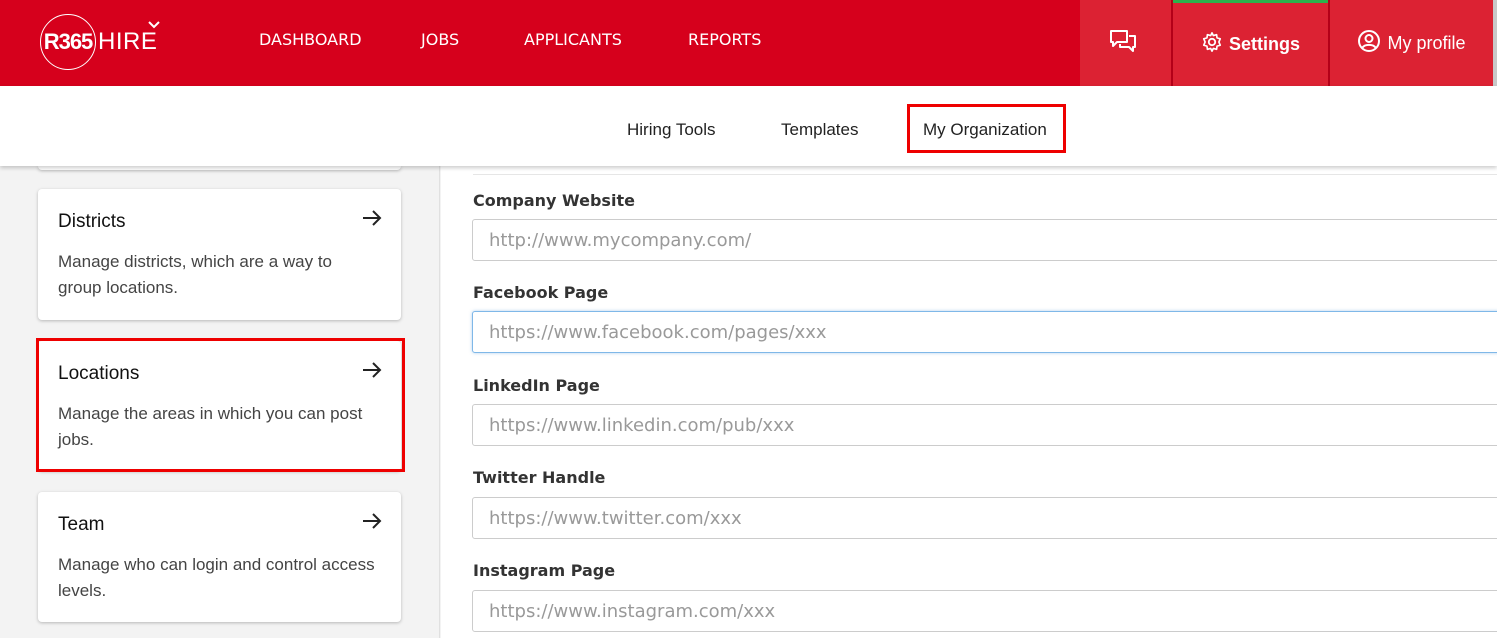 The height and width of the screenshot is (638, 1497). I want to click on my-profile-button: My profile, so click(1411, 43).